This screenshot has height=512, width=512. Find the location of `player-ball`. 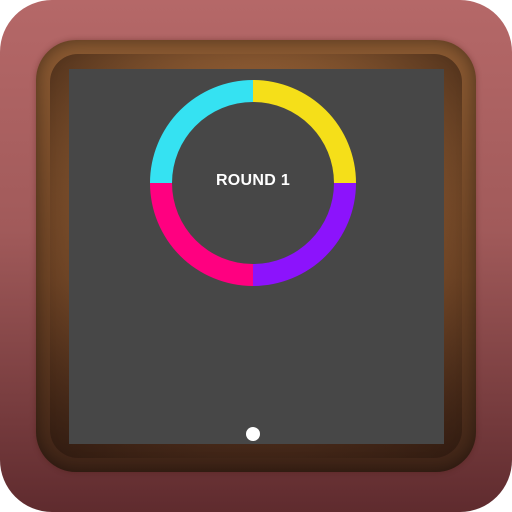

player-ball is located at coordinates (253, 434).